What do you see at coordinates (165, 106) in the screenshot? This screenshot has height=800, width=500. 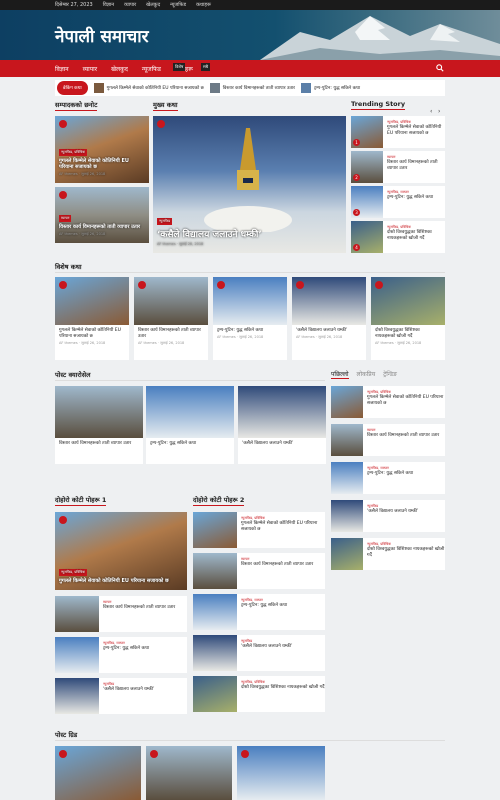 I see `section-title-main-story: मुख्य कथा` at bounding box center [165, 106].